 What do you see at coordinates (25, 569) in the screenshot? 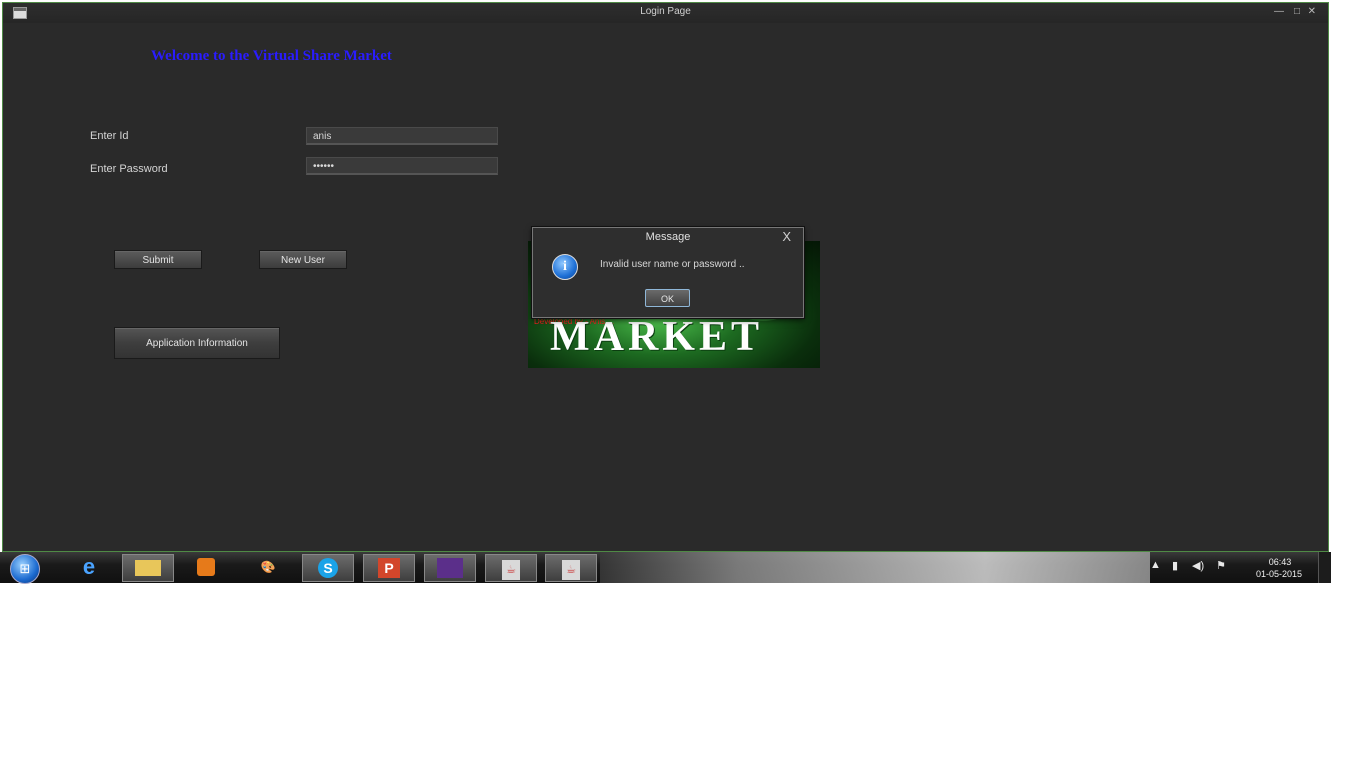
I see `start-button: ⊞` at bounding box center [25, 569].